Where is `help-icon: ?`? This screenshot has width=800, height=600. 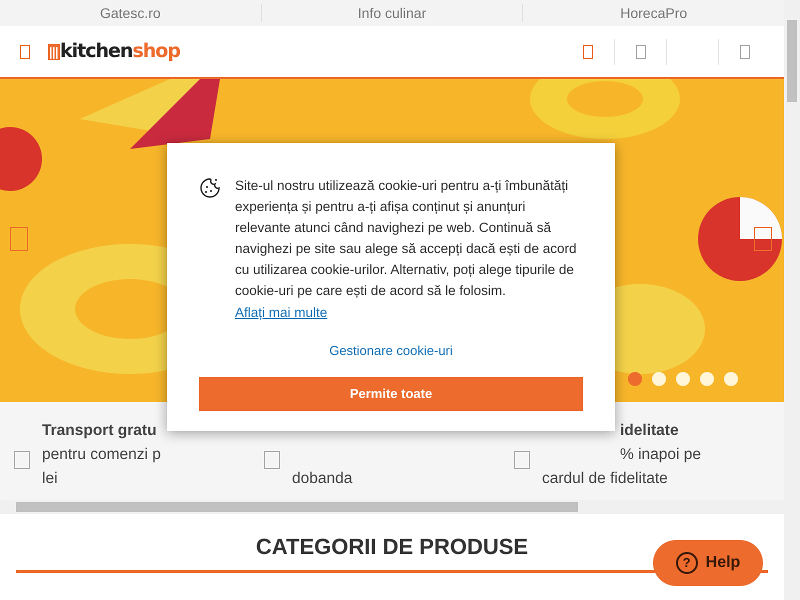
help-icon: ? is located at coordinates (687, 563).